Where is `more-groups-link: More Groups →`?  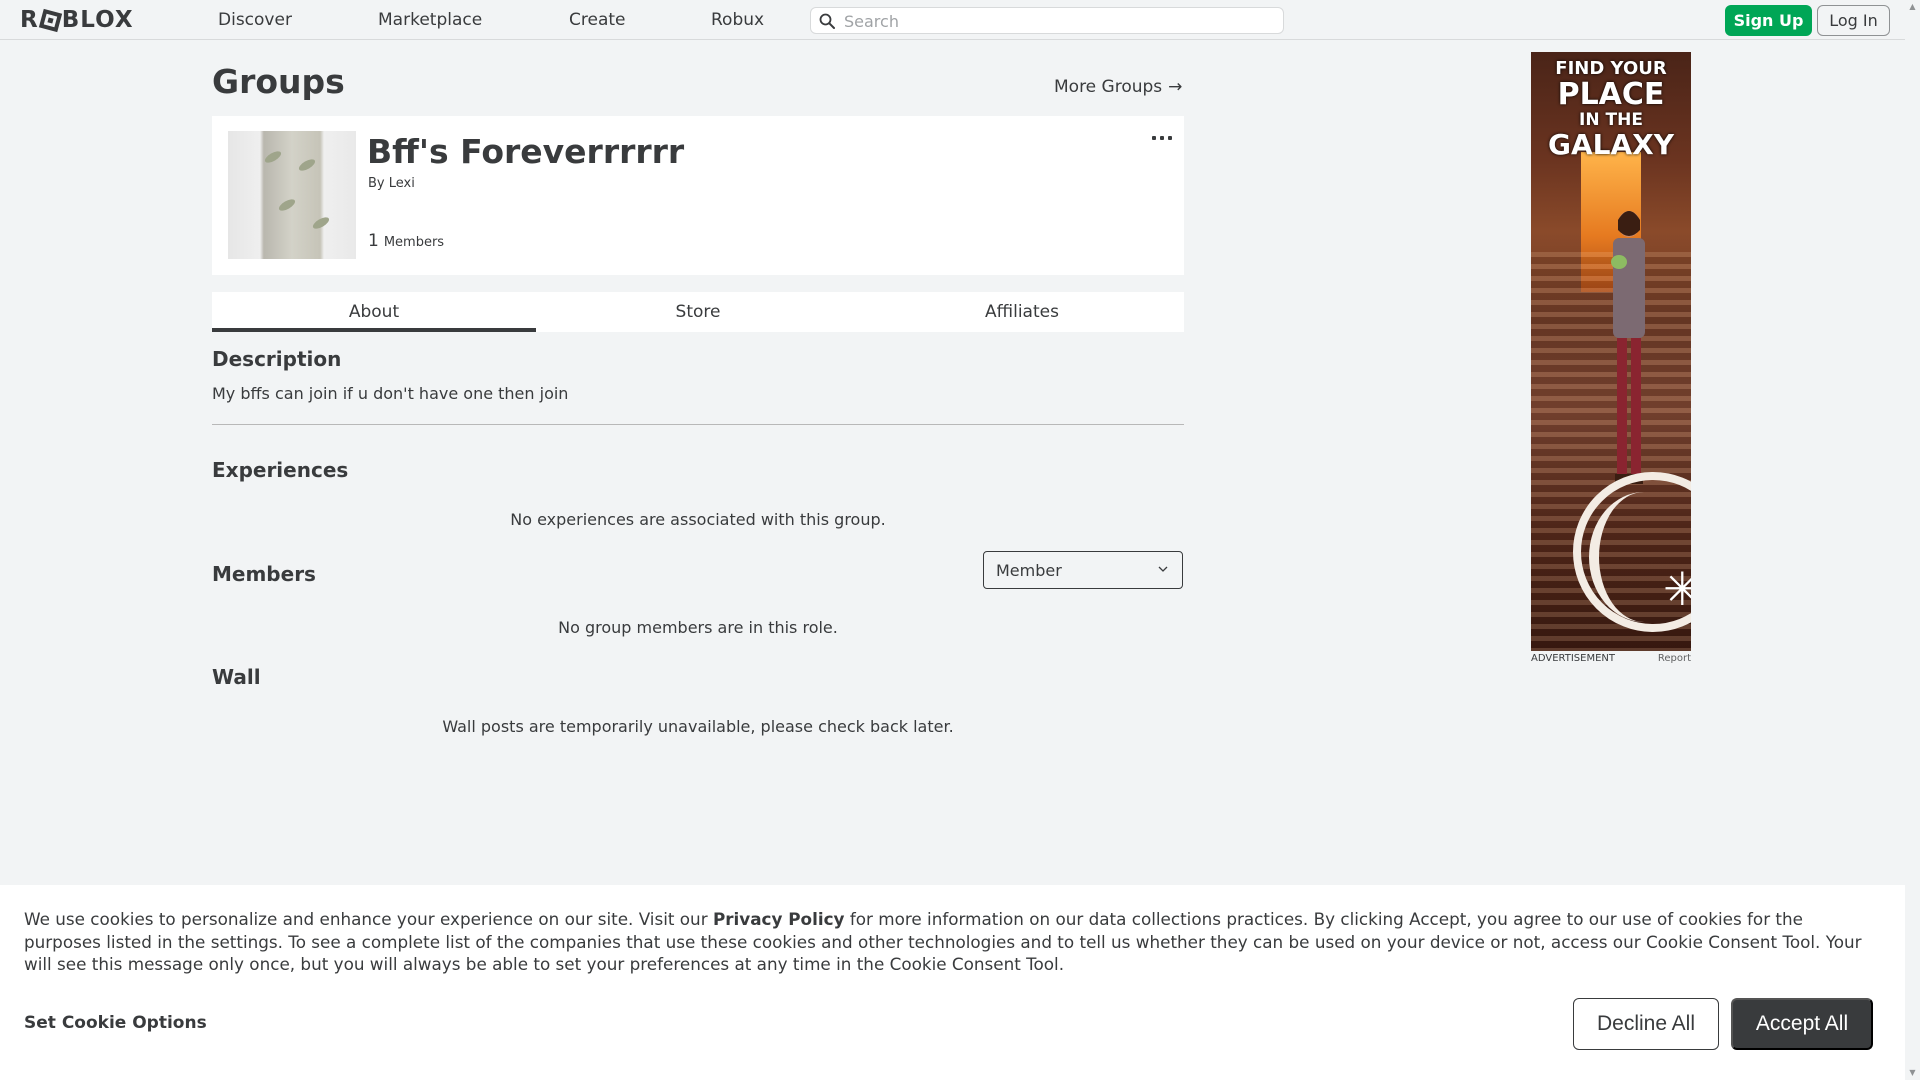
more-groups-link: More Groups → is located at coordinates (1118, 87).